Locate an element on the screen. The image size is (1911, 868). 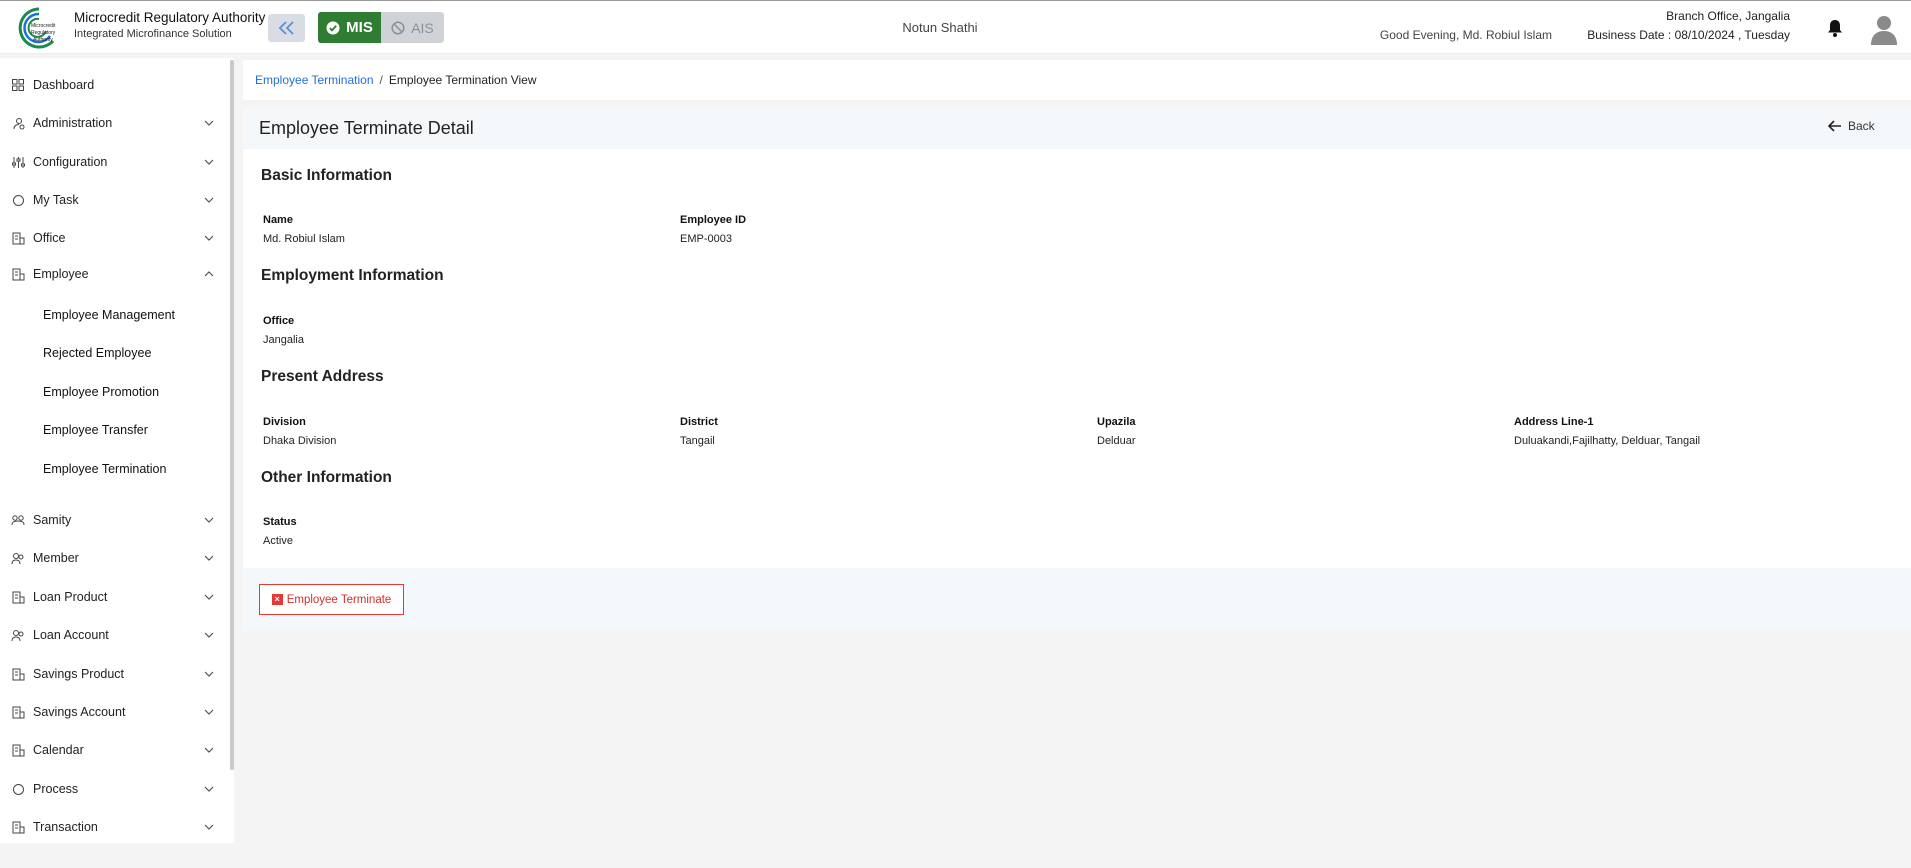
ais-mode-button: AIS is located at coordinates (412, 27).